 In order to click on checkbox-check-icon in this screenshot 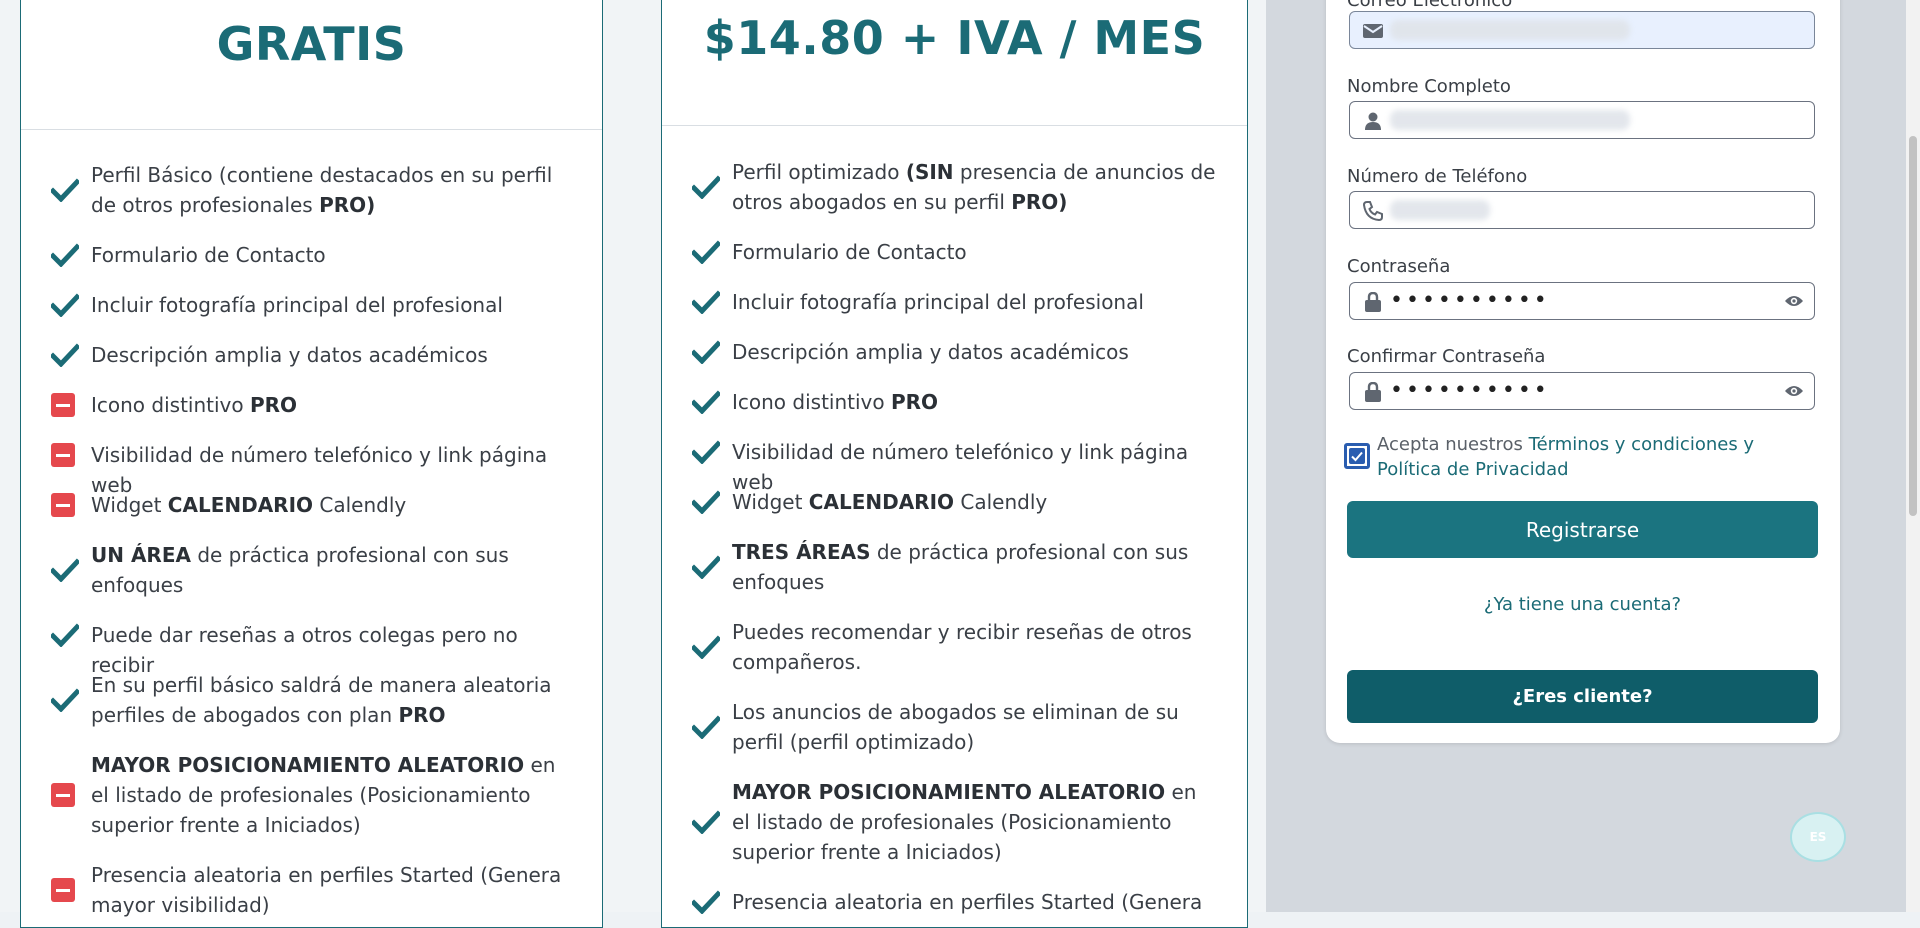, I will do `click(1357, 456)`.